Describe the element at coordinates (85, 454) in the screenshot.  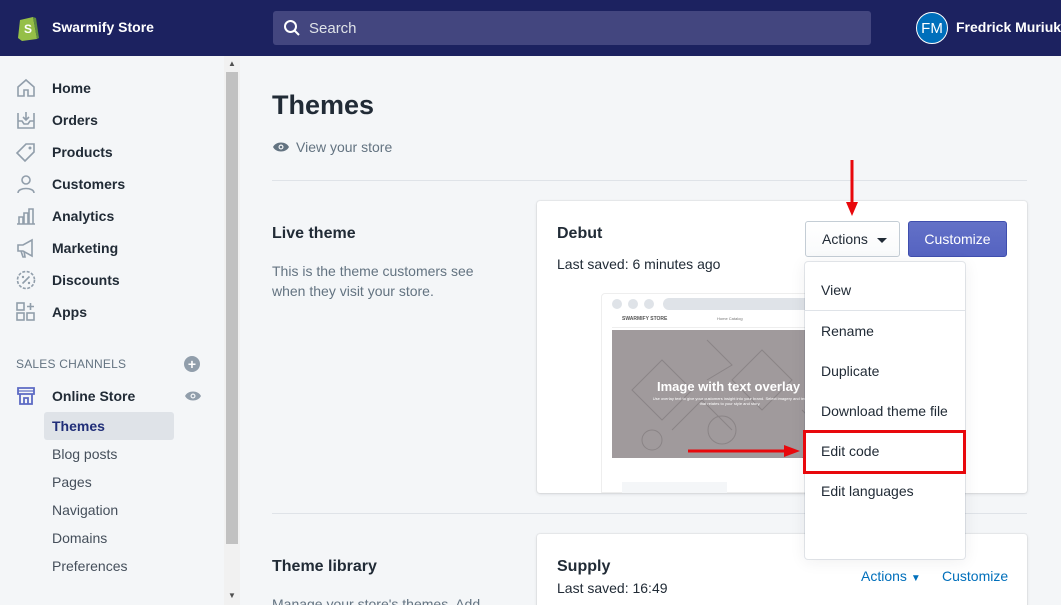
I see `sidebar-subitem-label: Blog posts` at that location.